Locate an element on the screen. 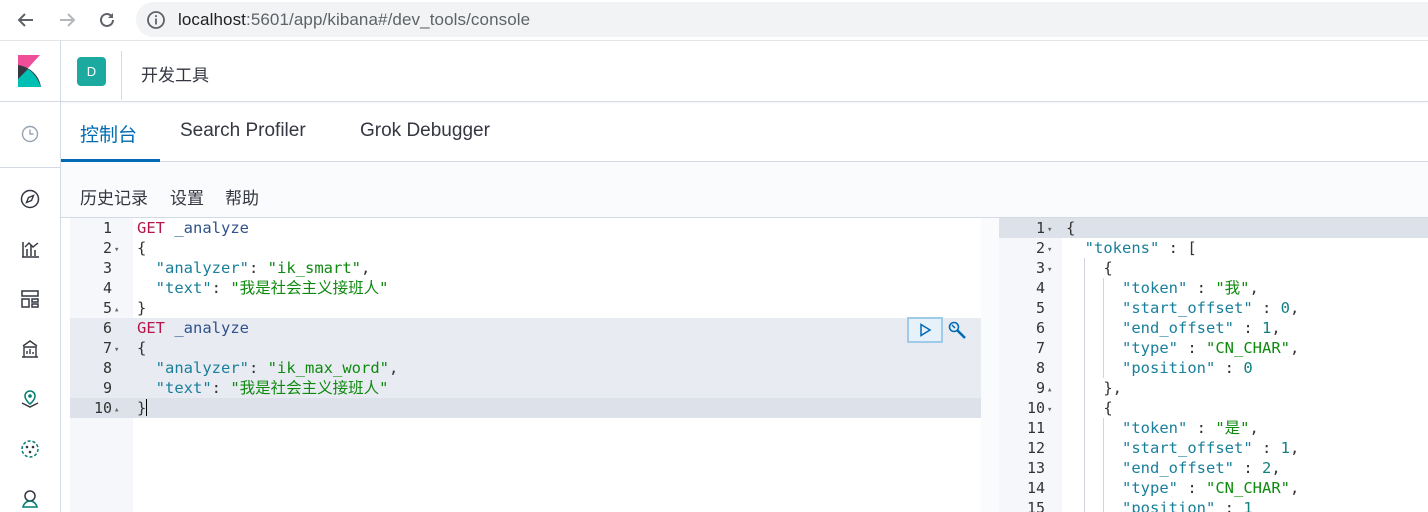 This screenshot has height=512, width=1428. reload-button is located at coordinates (107, 20).